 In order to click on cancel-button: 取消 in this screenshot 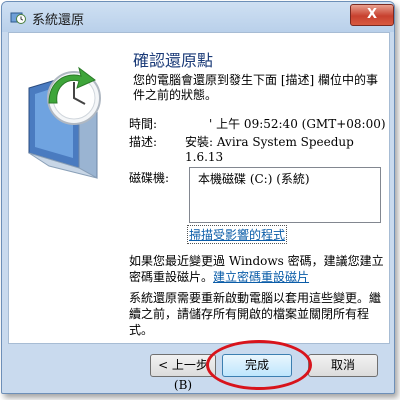, I will do `click(343, 365)`.